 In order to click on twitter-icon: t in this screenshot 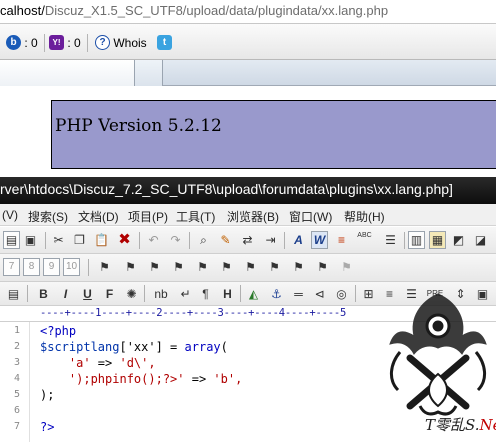, I will do `click(164, 42)`.